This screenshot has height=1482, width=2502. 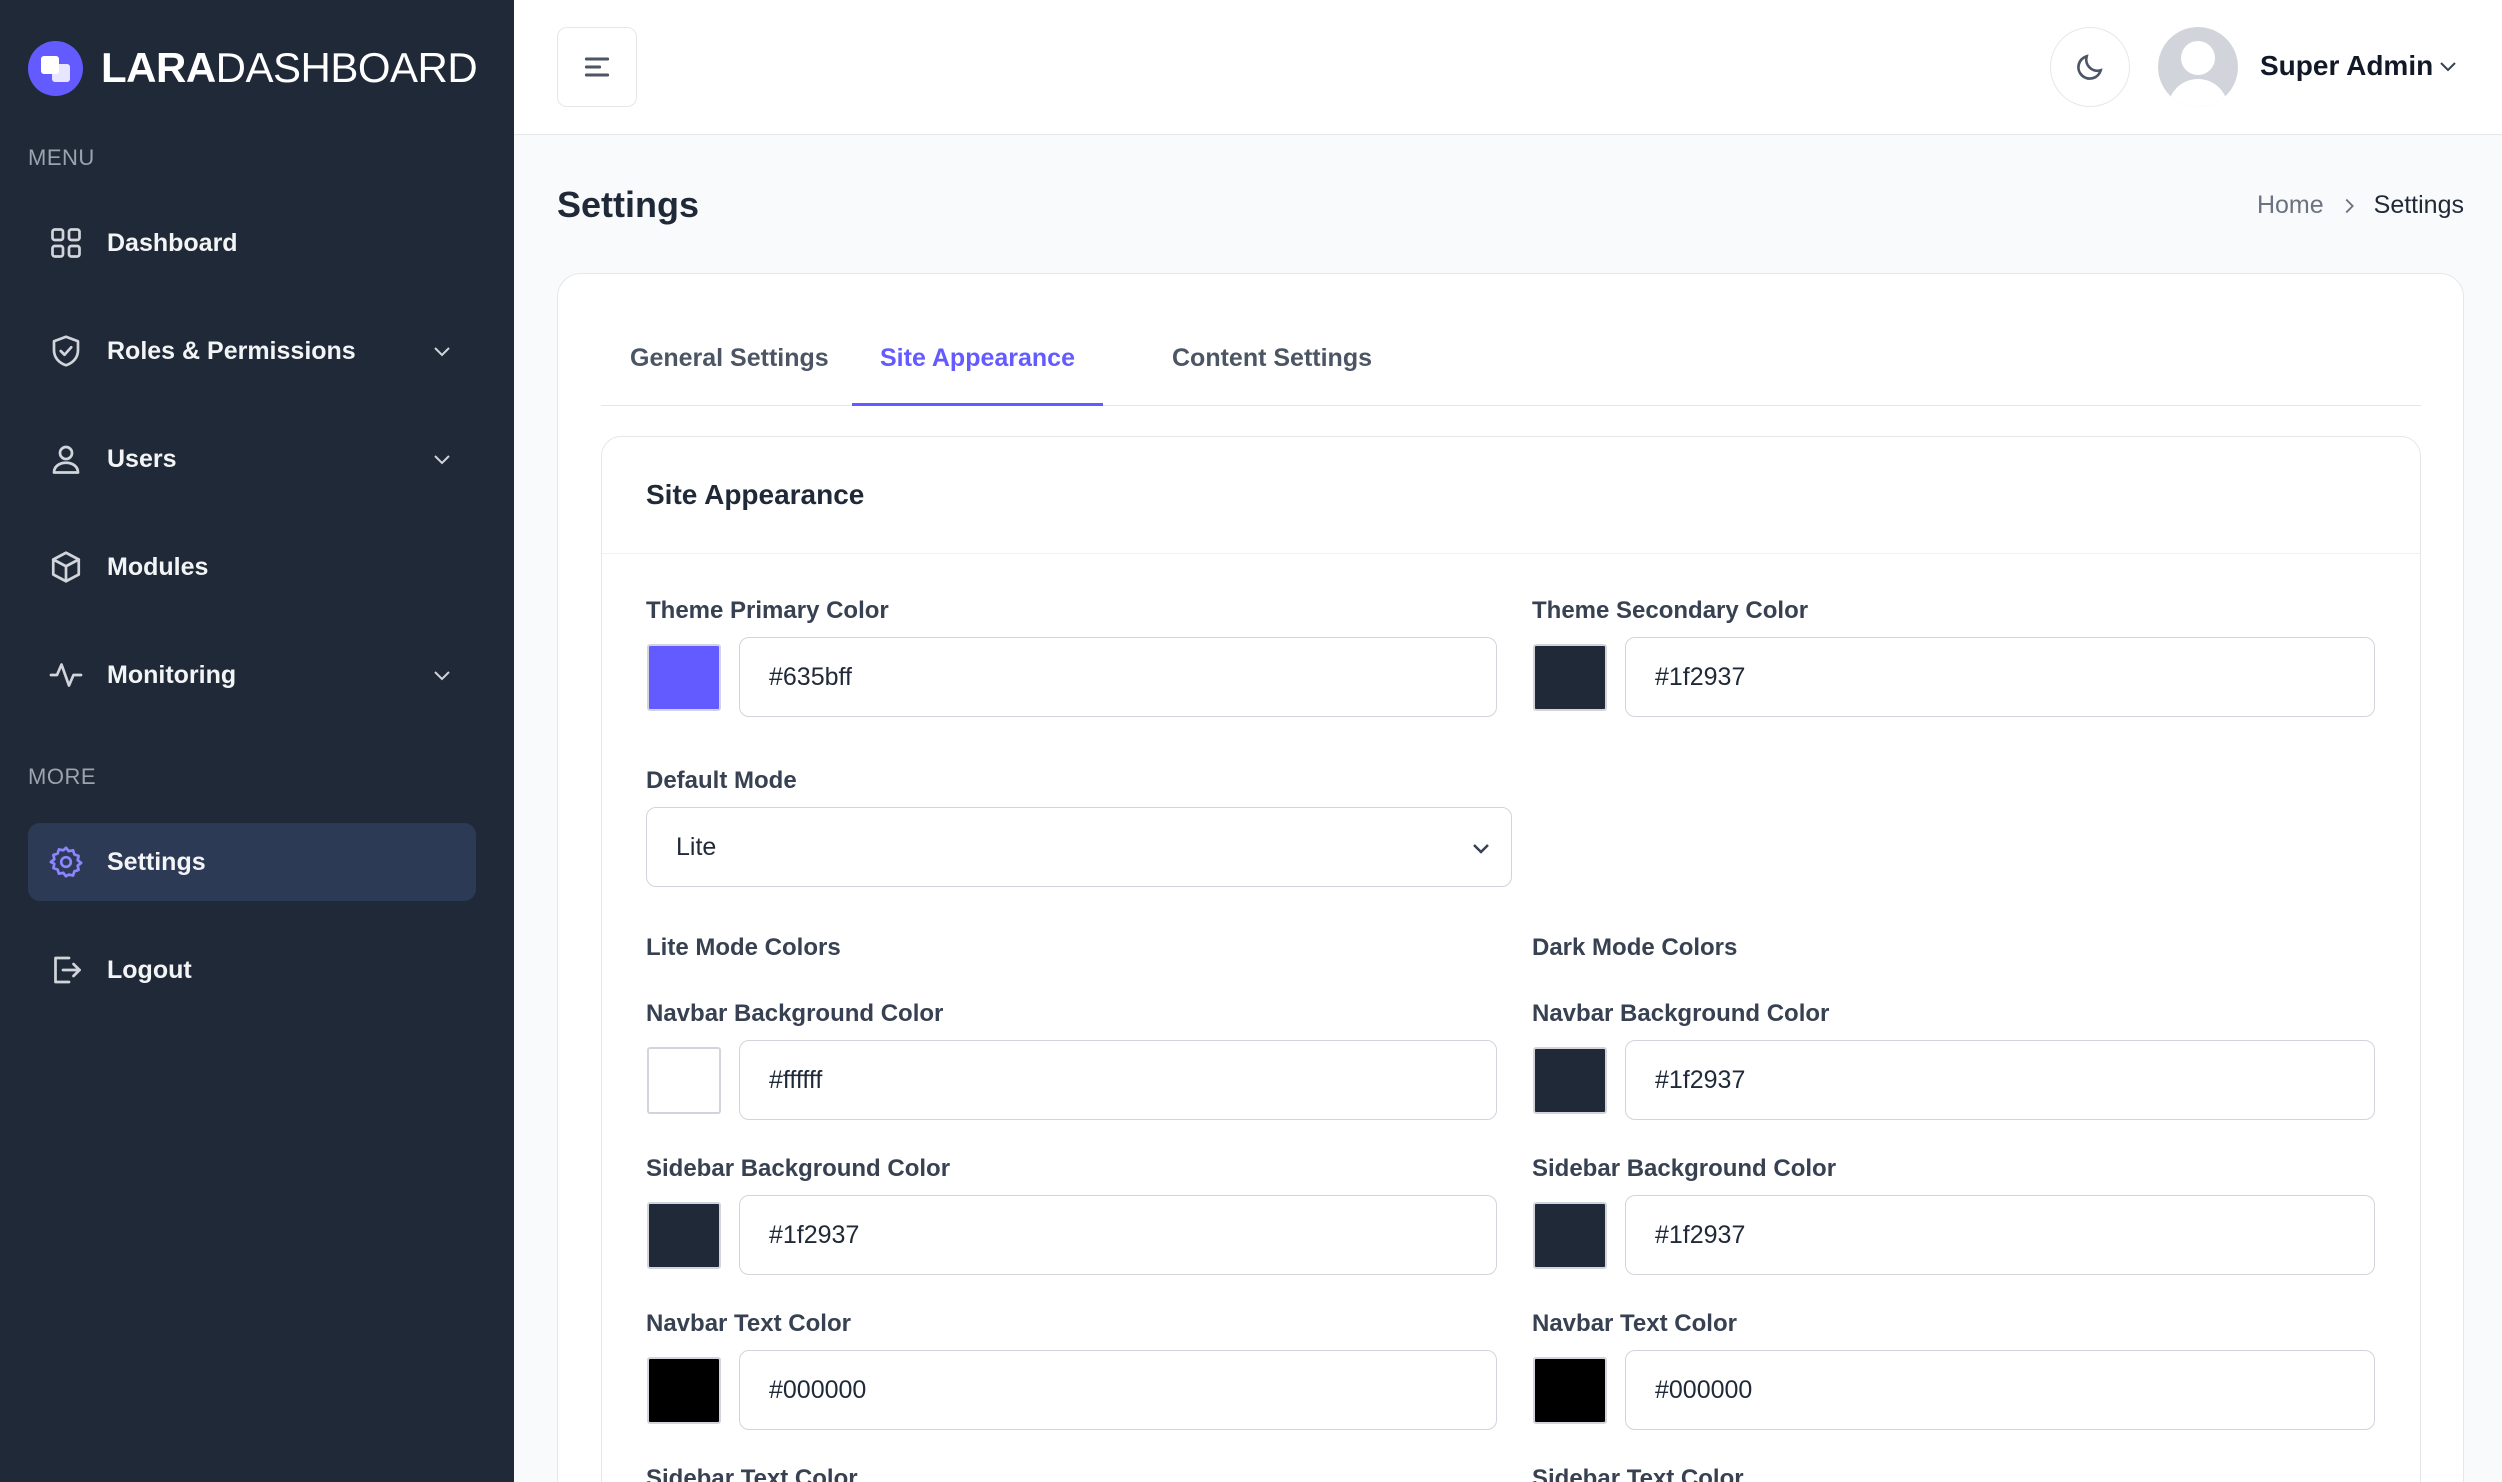 What do you see at coordinates (2198, 67) in the screenshot?
I see `avatar` at bounding box center [2198, 67].